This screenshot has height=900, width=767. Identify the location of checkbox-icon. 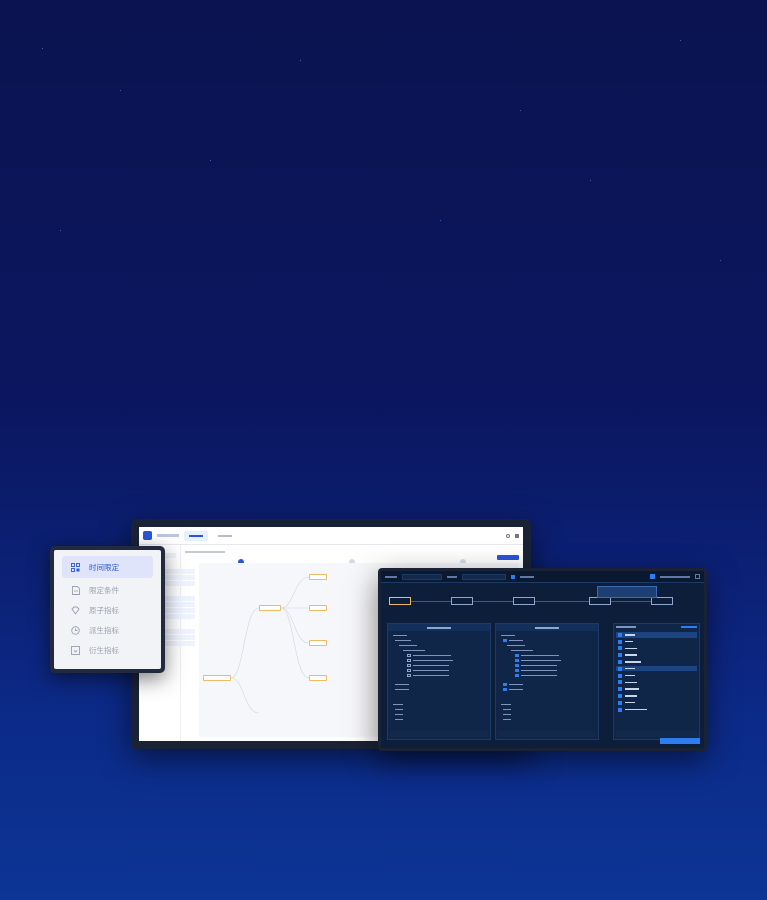
(513, 576).